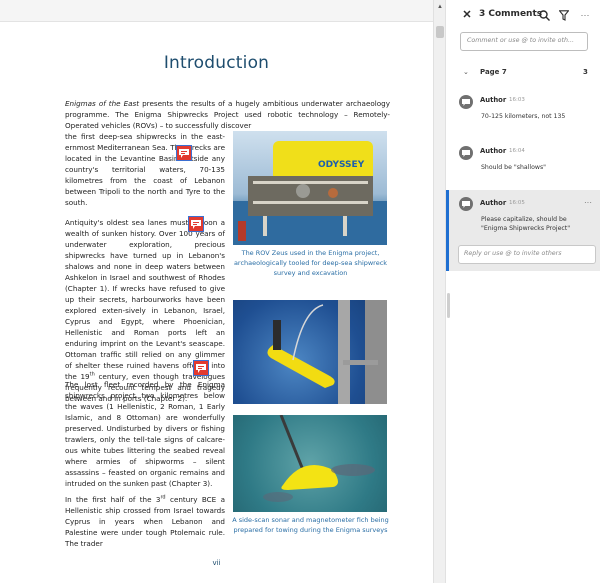 The height and width of the screenshot is (583, 600). I want to click on comment-time: 16:04, so click(517, 151).